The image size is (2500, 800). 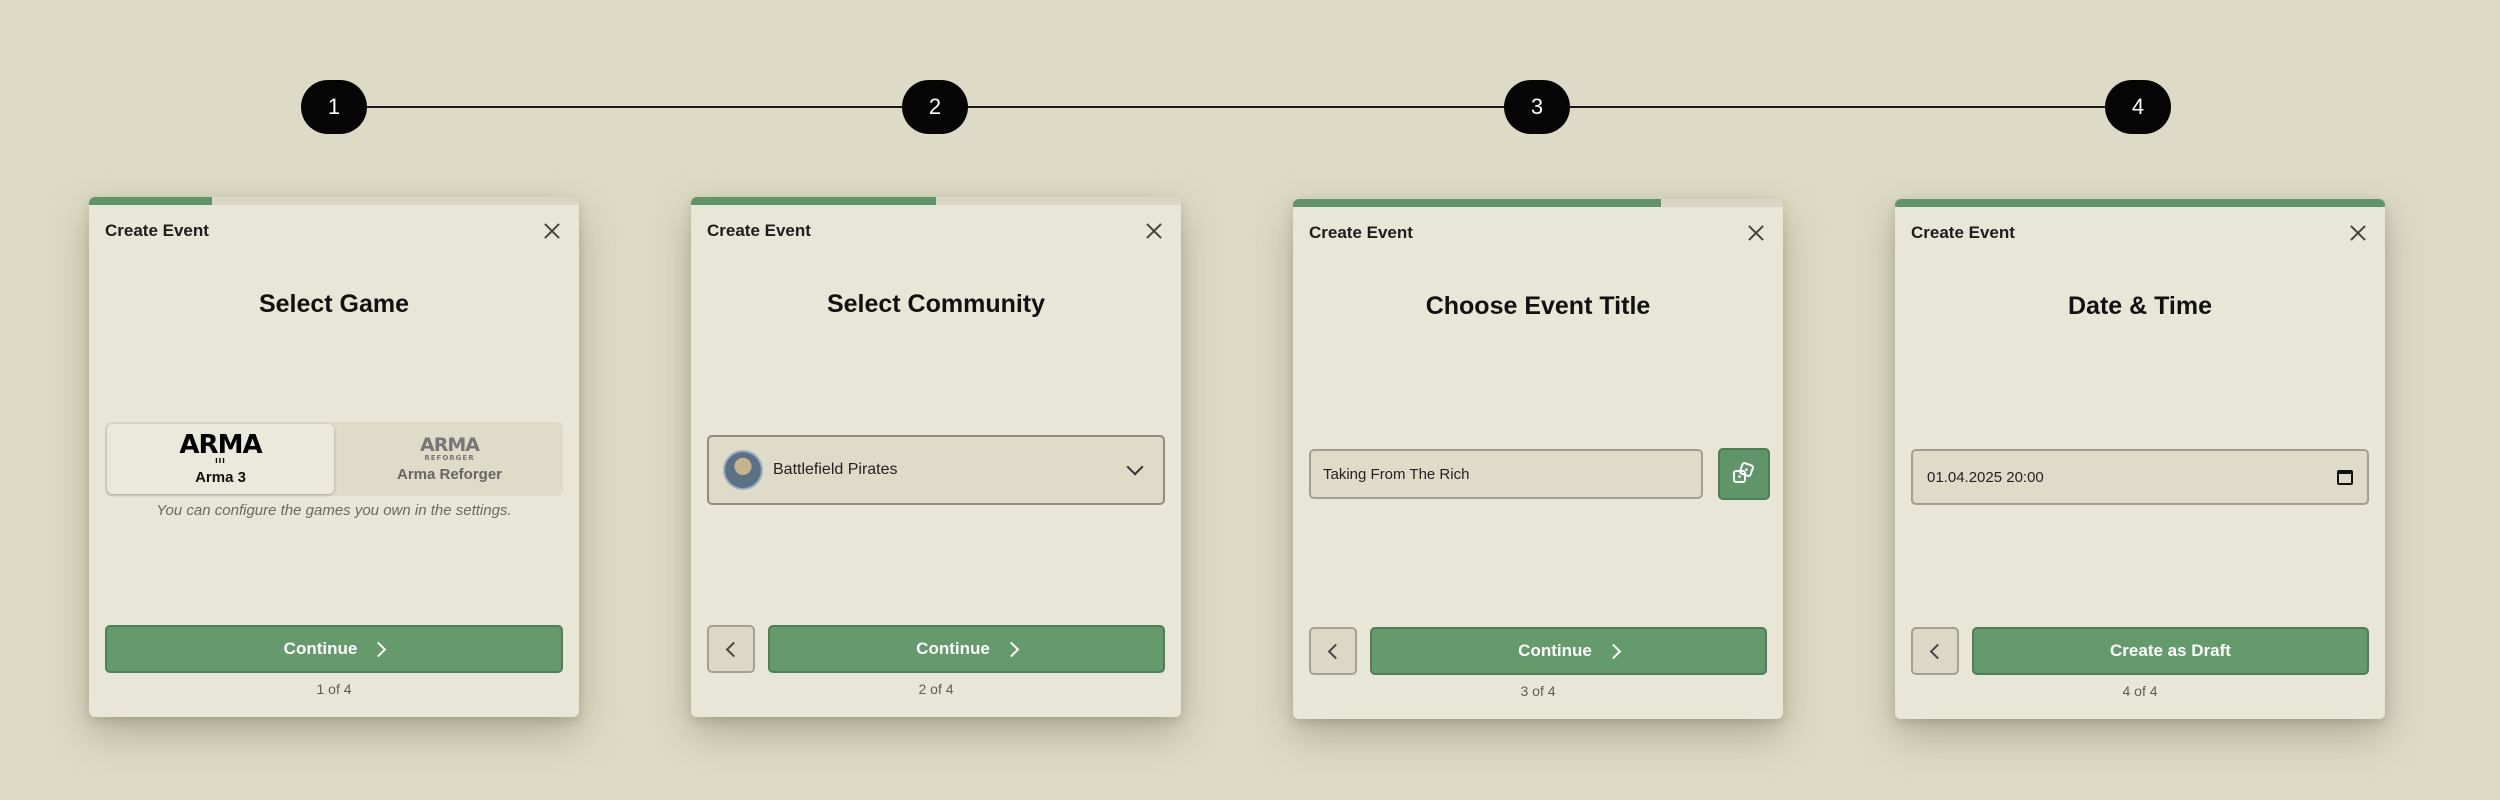 I want to click on game-label: Arma 3, so click(x=220, y=477).